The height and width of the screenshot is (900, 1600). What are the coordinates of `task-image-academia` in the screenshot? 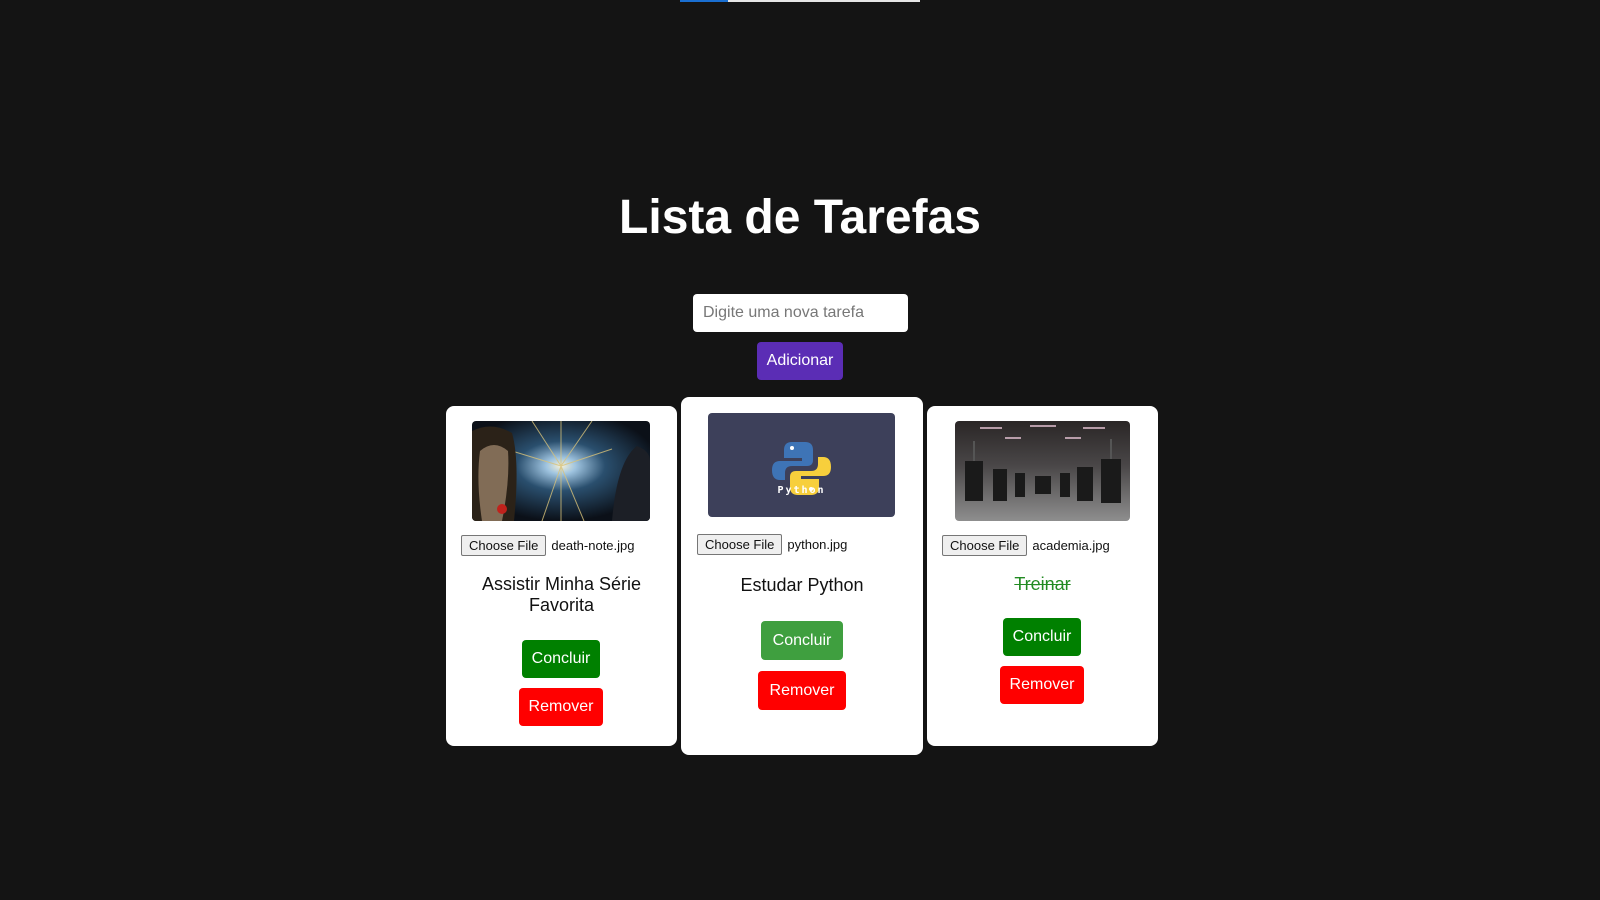 It's located at (1042, 471).